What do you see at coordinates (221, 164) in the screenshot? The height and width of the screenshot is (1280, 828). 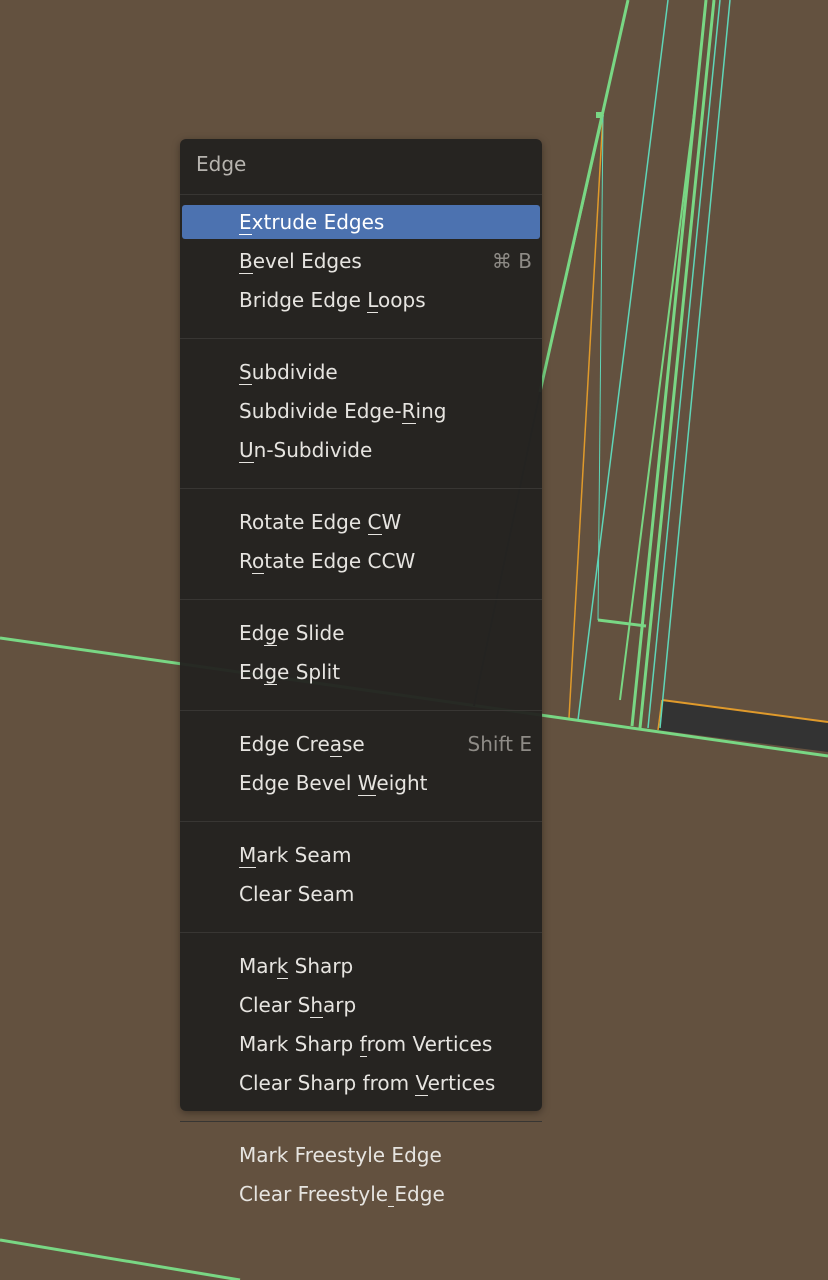 I see `menu-title: Edge` at bounding box center [221, 164].